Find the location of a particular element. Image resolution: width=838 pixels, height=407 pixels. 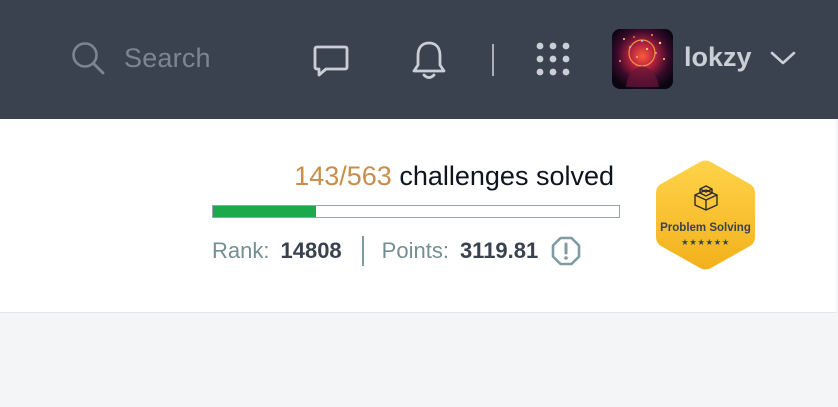

problem-solving-badge: Problem Solving ★★★★★★ is located at coordinates (705, 215).